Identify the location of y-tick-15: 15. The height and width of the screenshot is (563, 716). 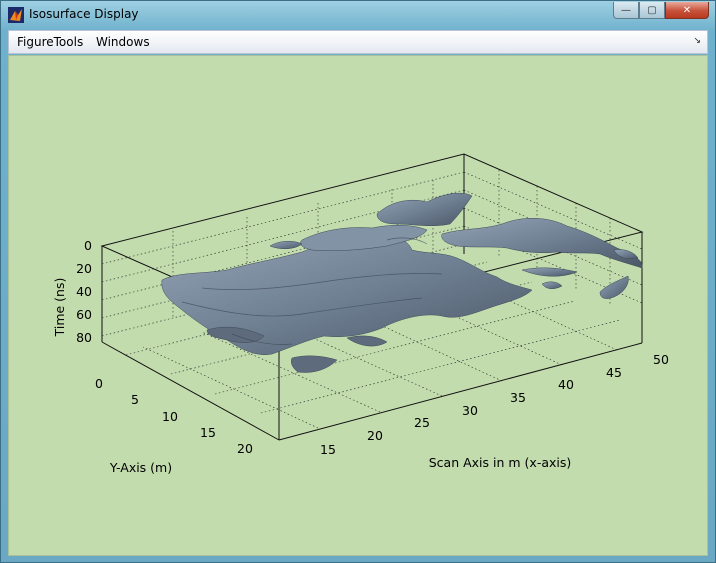
(208, 432).